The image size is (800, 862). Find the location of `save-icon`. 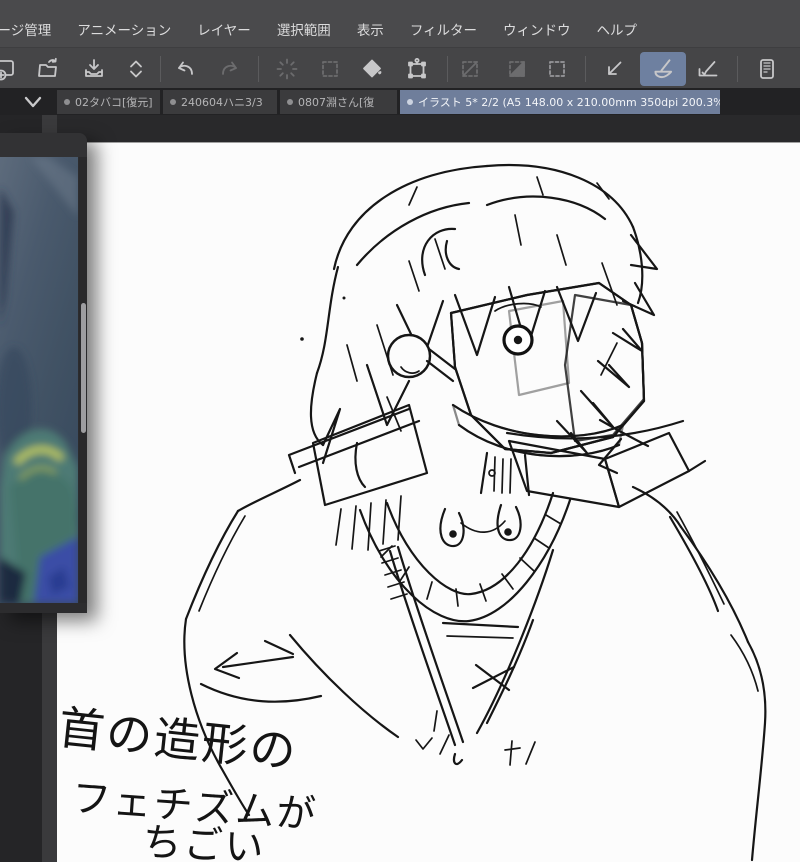

save-icon is located at coordinates (94, 69).